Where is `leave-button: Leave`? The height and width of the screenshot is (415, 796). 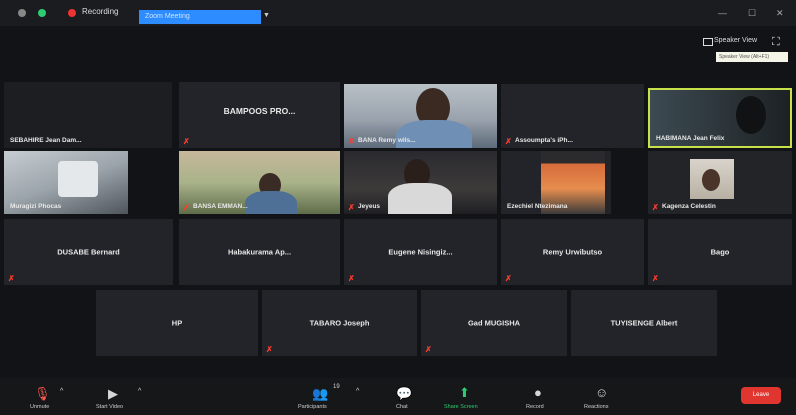
leave-button: Leave is located at coordinates (761, 395).